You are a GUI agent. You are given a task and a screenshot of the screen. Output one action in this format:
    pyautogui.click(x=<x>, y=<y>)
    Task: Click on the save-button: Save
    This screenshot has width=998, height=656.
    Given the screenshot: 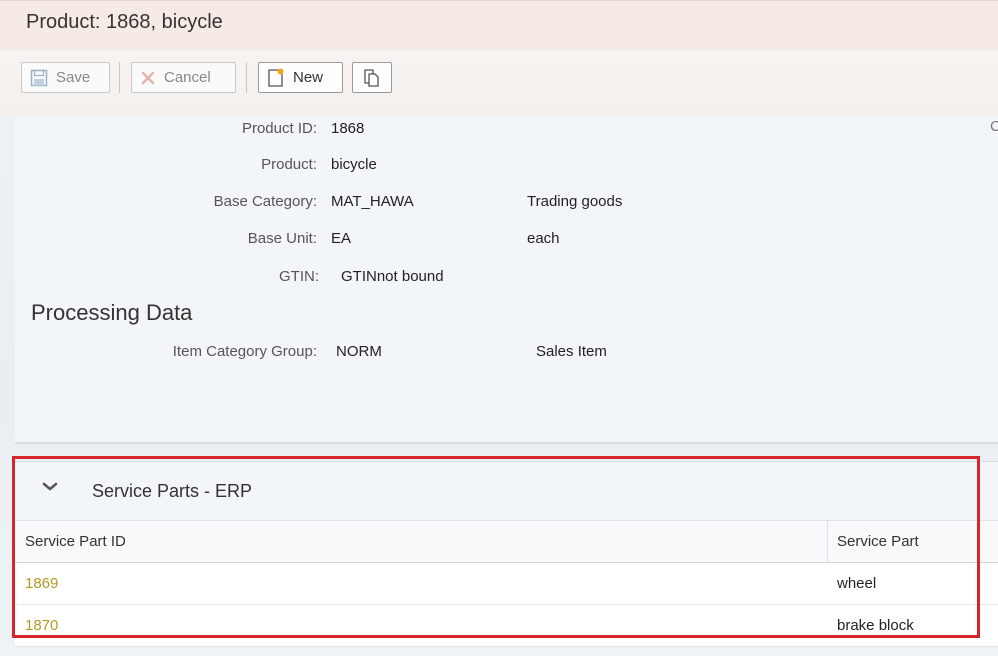 What is the action you would take?
    pyautogui.click(x=65, y=77)
    